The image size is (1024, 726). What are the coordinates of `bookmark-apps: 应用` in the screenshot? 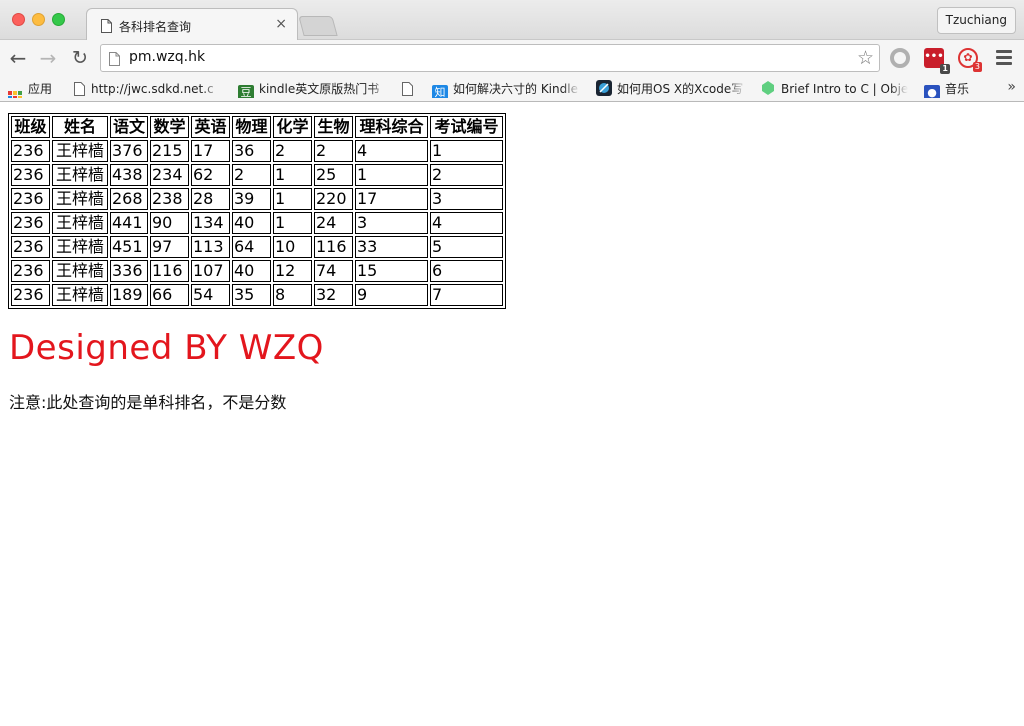 It's located at (30, 89).